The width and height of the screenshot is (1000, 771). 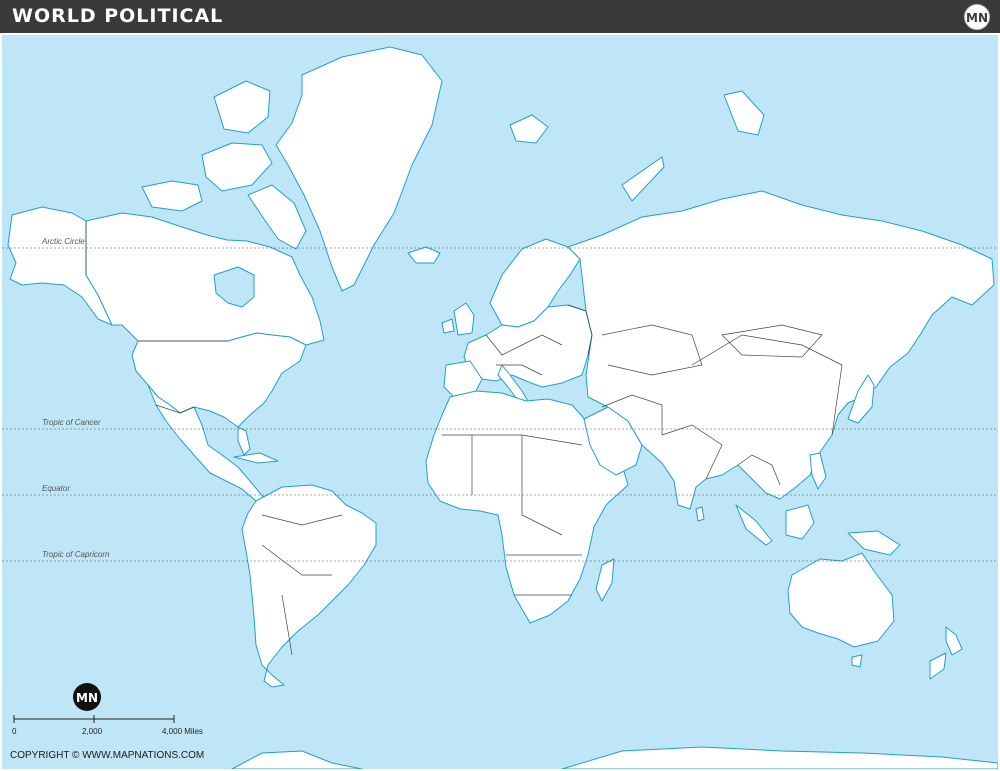 What do you see at coordinates (938, 666) in the screenshot?
I see `new-zealand-south` at bounding box center [938, 666].